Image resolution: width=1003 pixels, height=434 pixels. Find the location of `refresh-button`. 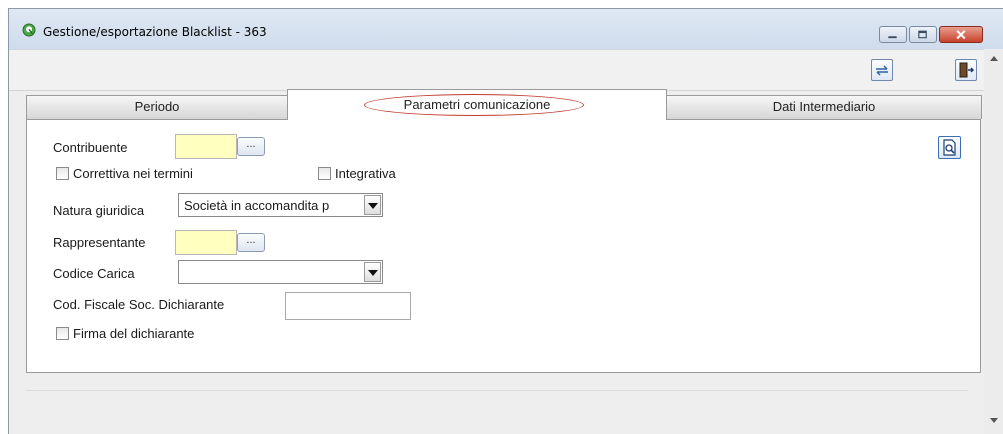

refresh-button is located at coordinates (882, 70).